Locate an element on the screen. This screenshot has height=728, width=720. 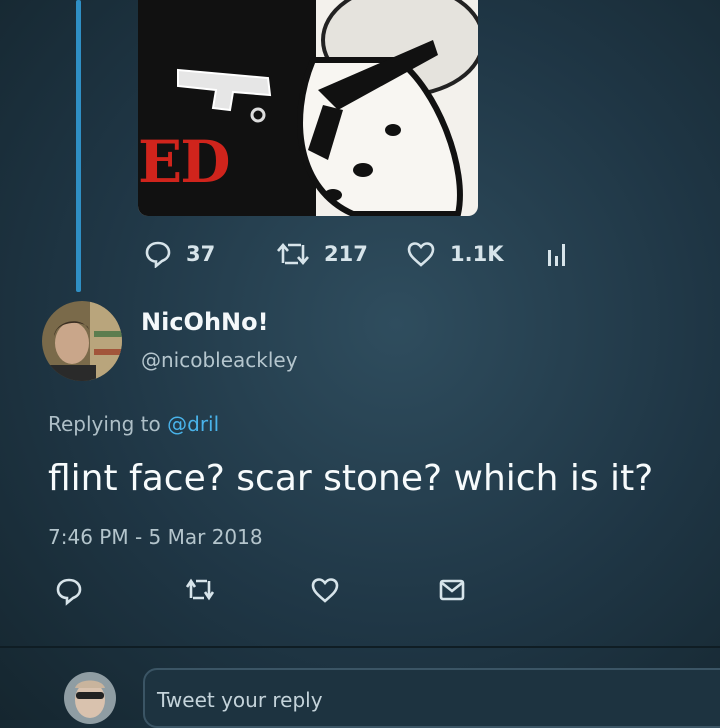
current-user-avatar is located at coordinates (90, 698).